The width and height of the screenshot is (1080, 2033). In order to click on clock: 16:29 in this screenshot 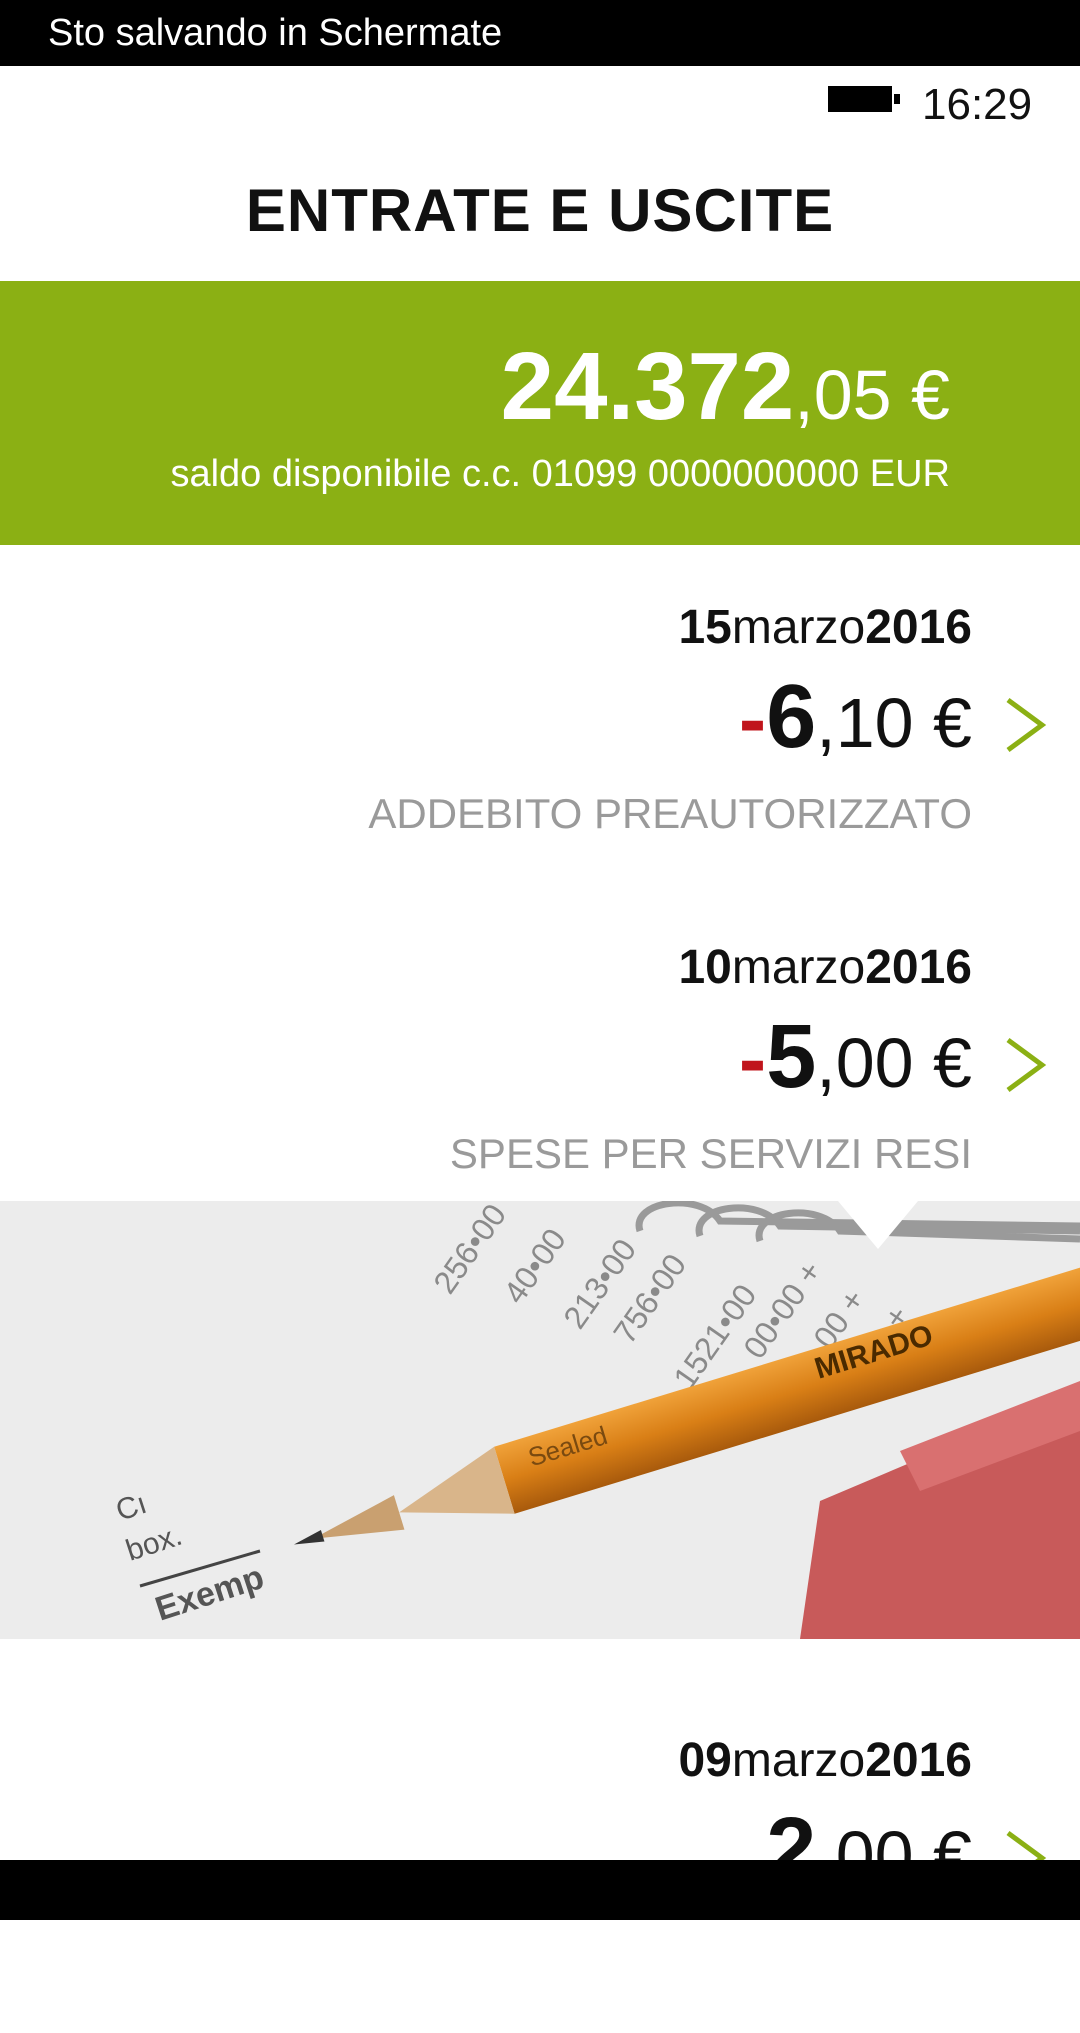, I will do `click(977, 104)`.